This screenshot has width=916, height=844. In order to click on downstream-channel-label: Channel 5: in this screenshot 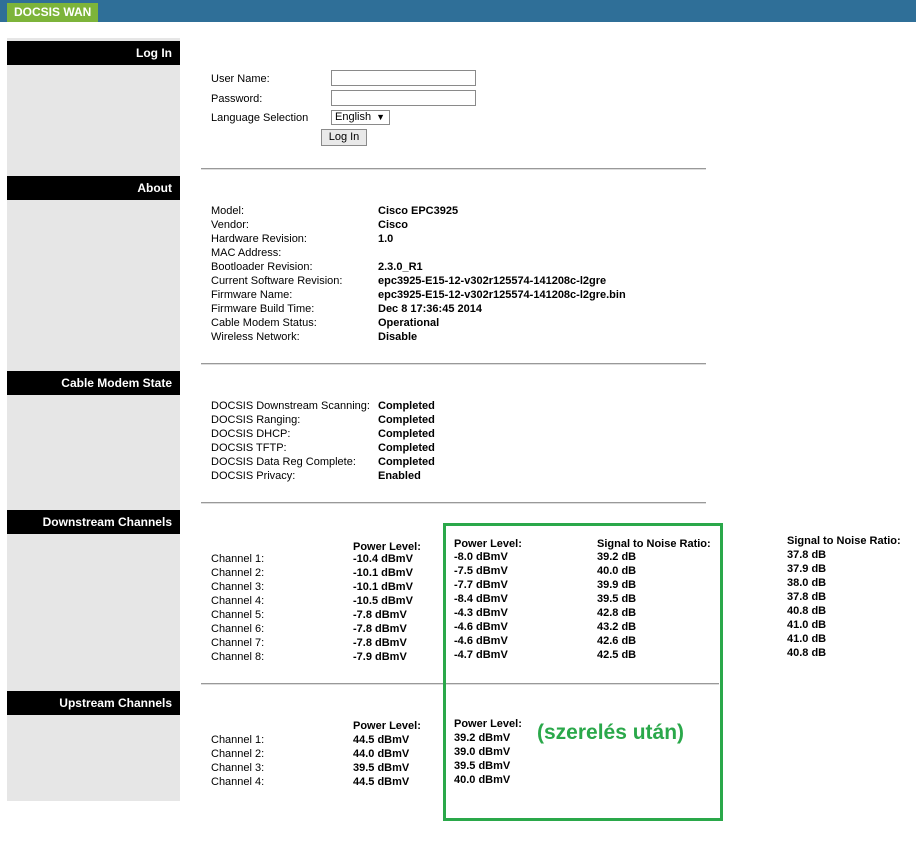, I will do `click(238, 615)`.